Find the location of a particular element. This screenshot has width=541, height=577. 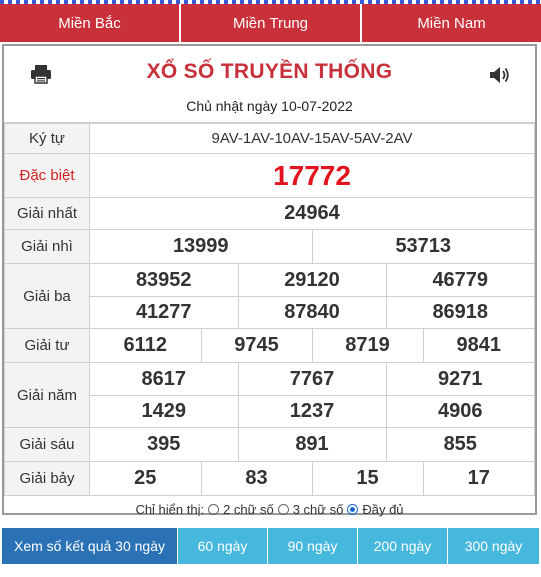

row-label: Giải sáu is located at coordinates (47, 444).